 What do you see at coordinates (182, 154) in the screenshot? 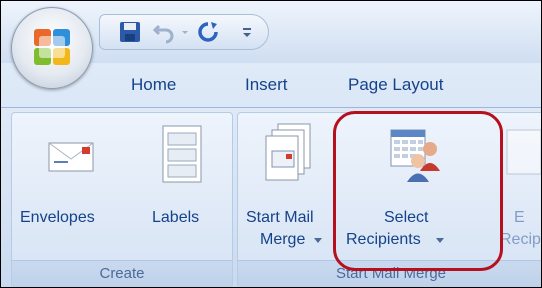
I see `labels-icon` at bounding box center [182, 154].